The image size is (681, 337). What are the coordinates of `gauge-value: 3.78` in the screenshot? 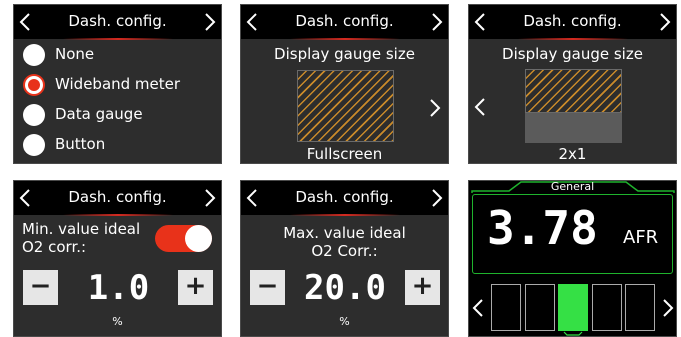 It's located at (542, 228).